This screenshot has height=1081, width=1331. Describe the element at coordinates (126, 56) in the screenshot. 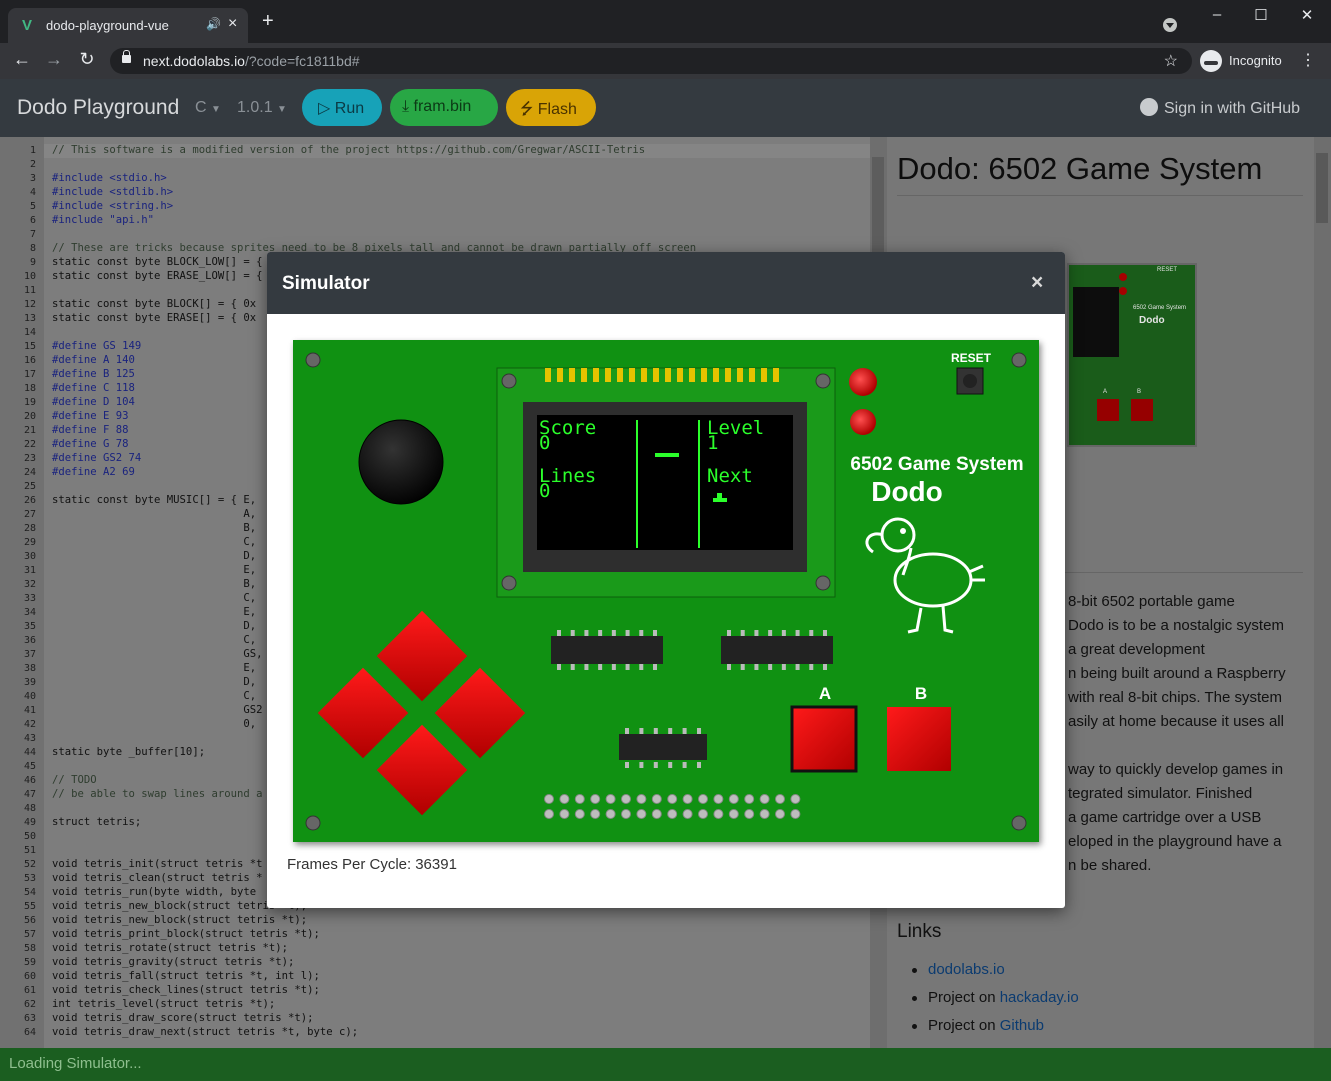

I see `lock-icon` at that location.